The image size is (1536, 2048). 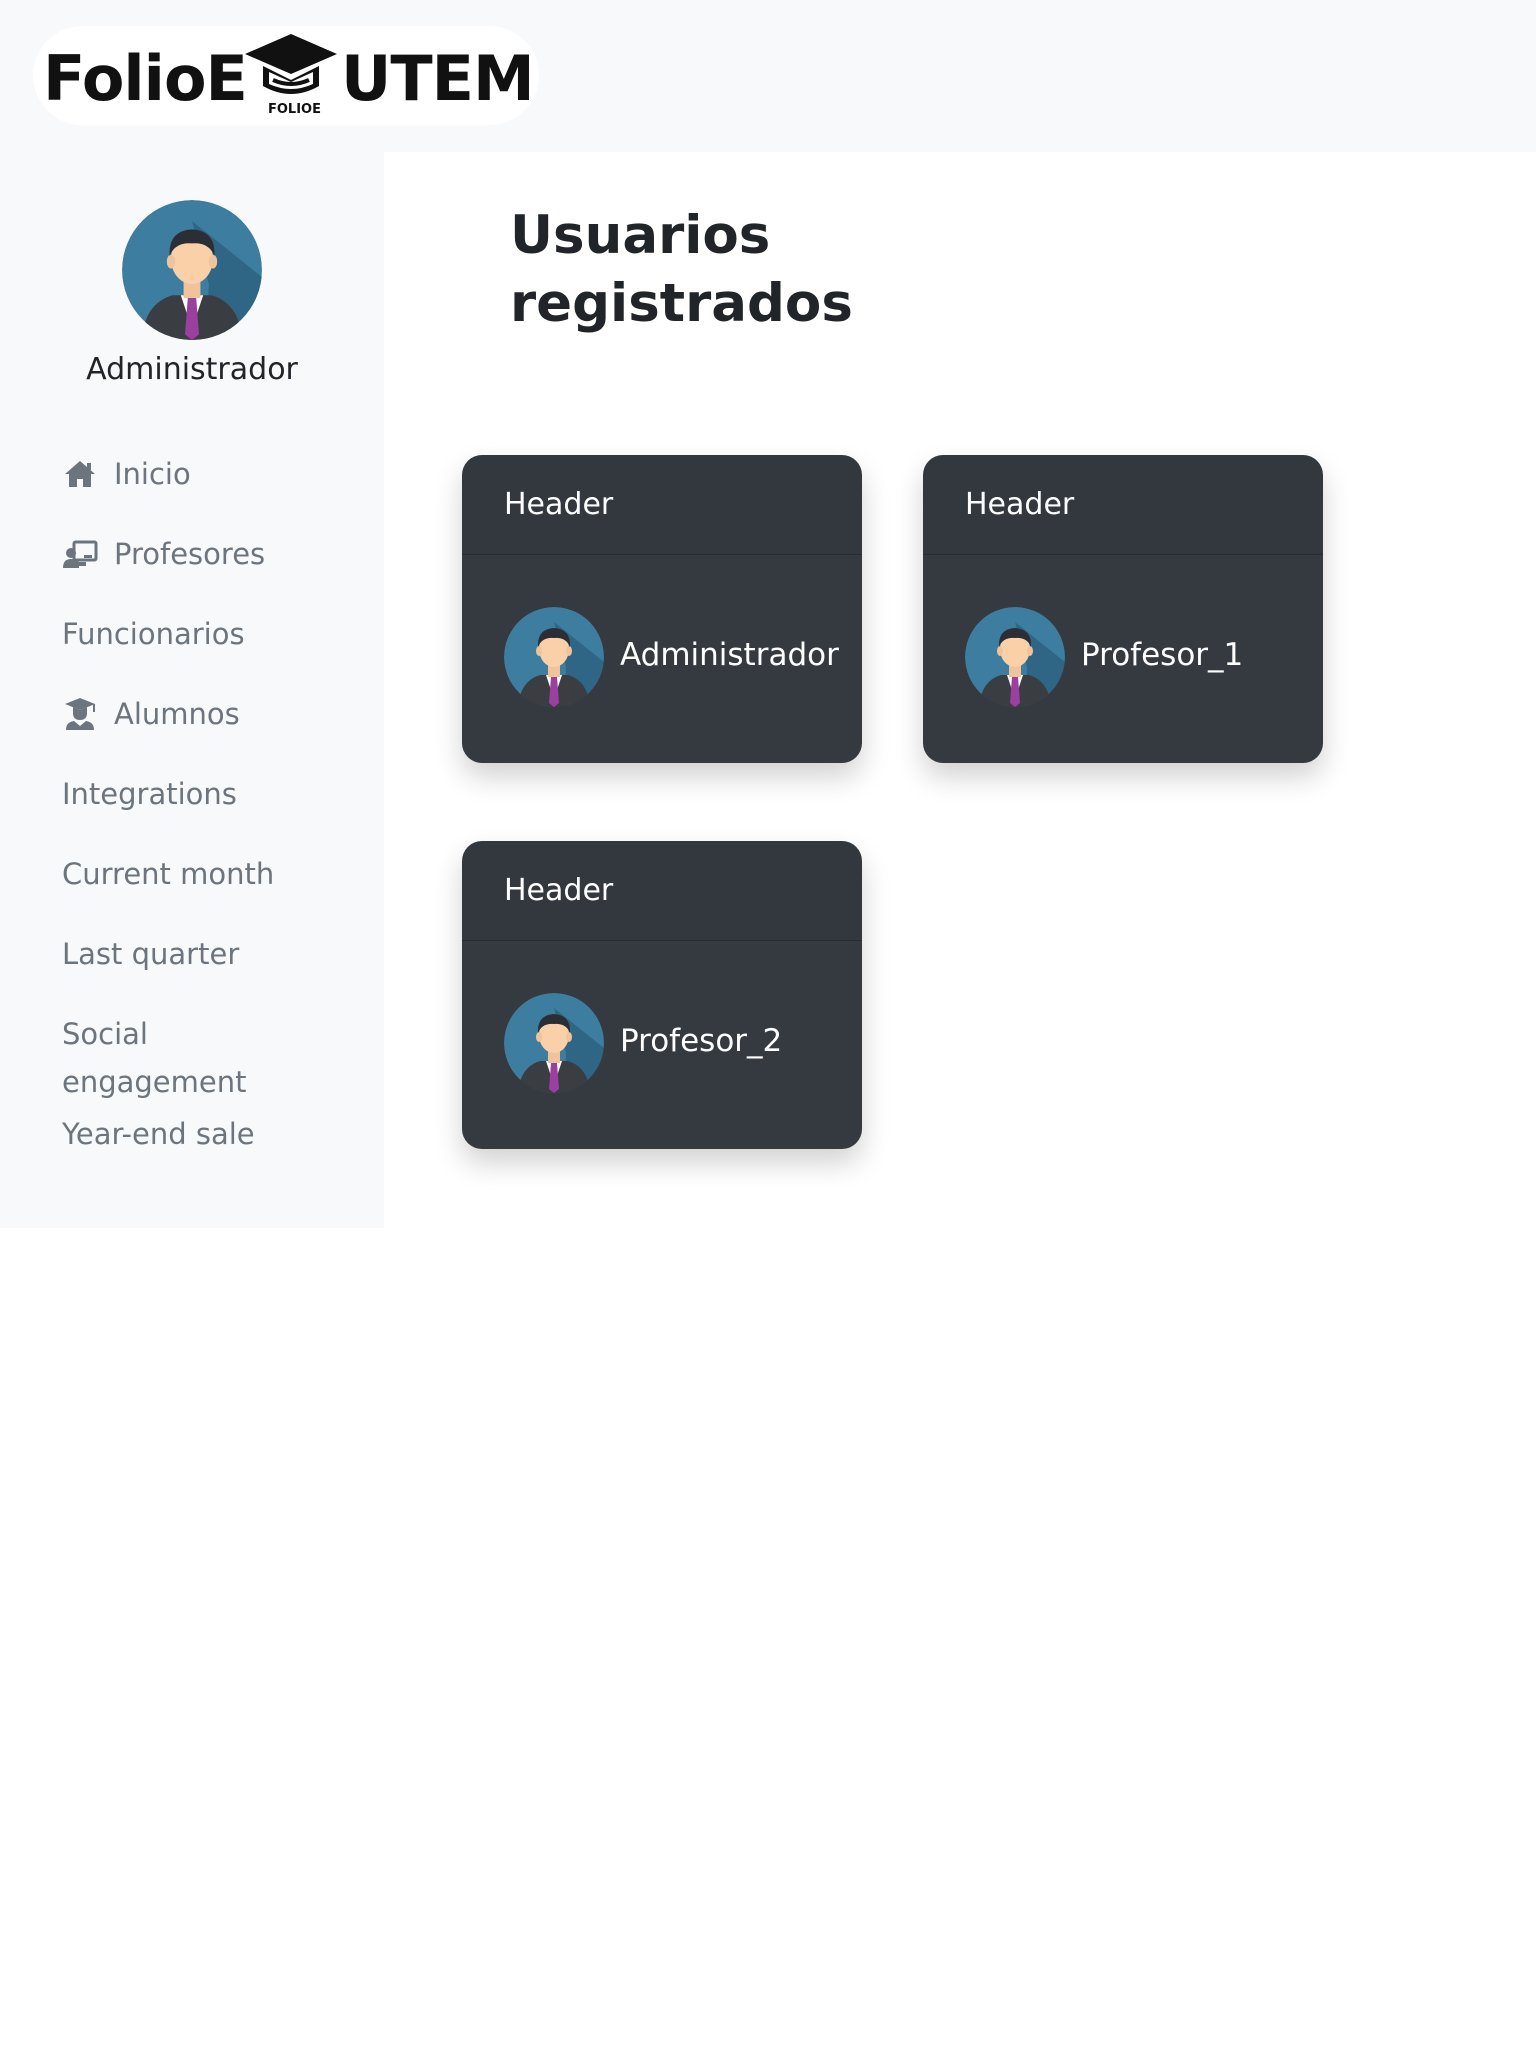 I want to click on card-body: Profesor_2, so click(x=662, y=1045).